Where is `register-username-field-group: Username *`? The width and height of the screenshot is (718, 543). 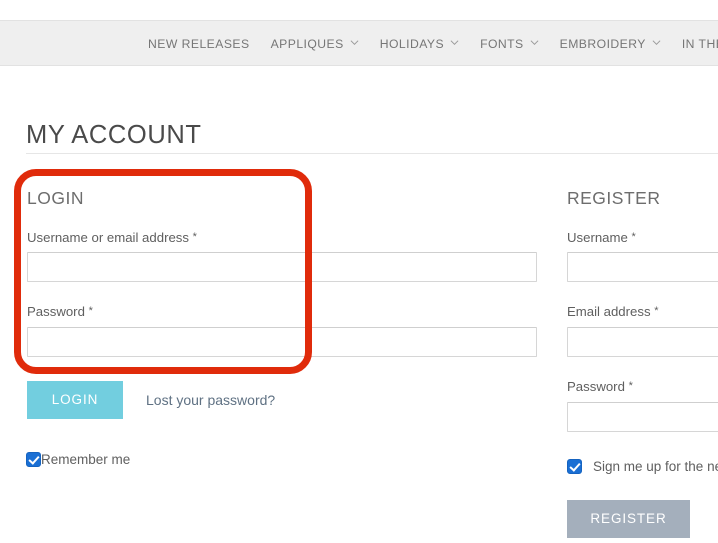
register-username-field-group: Username * is located at coordinates (642, 256).